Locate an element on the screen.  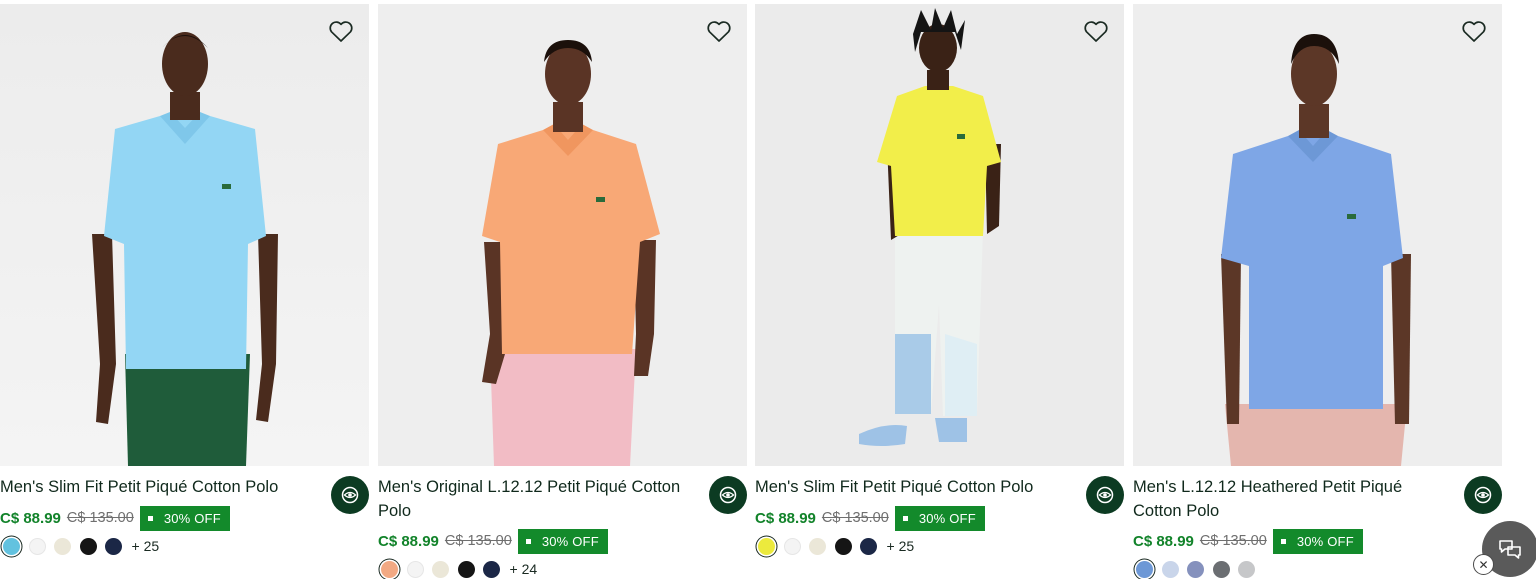
color-swatches: + 24 is located at coordinates (459, 568).